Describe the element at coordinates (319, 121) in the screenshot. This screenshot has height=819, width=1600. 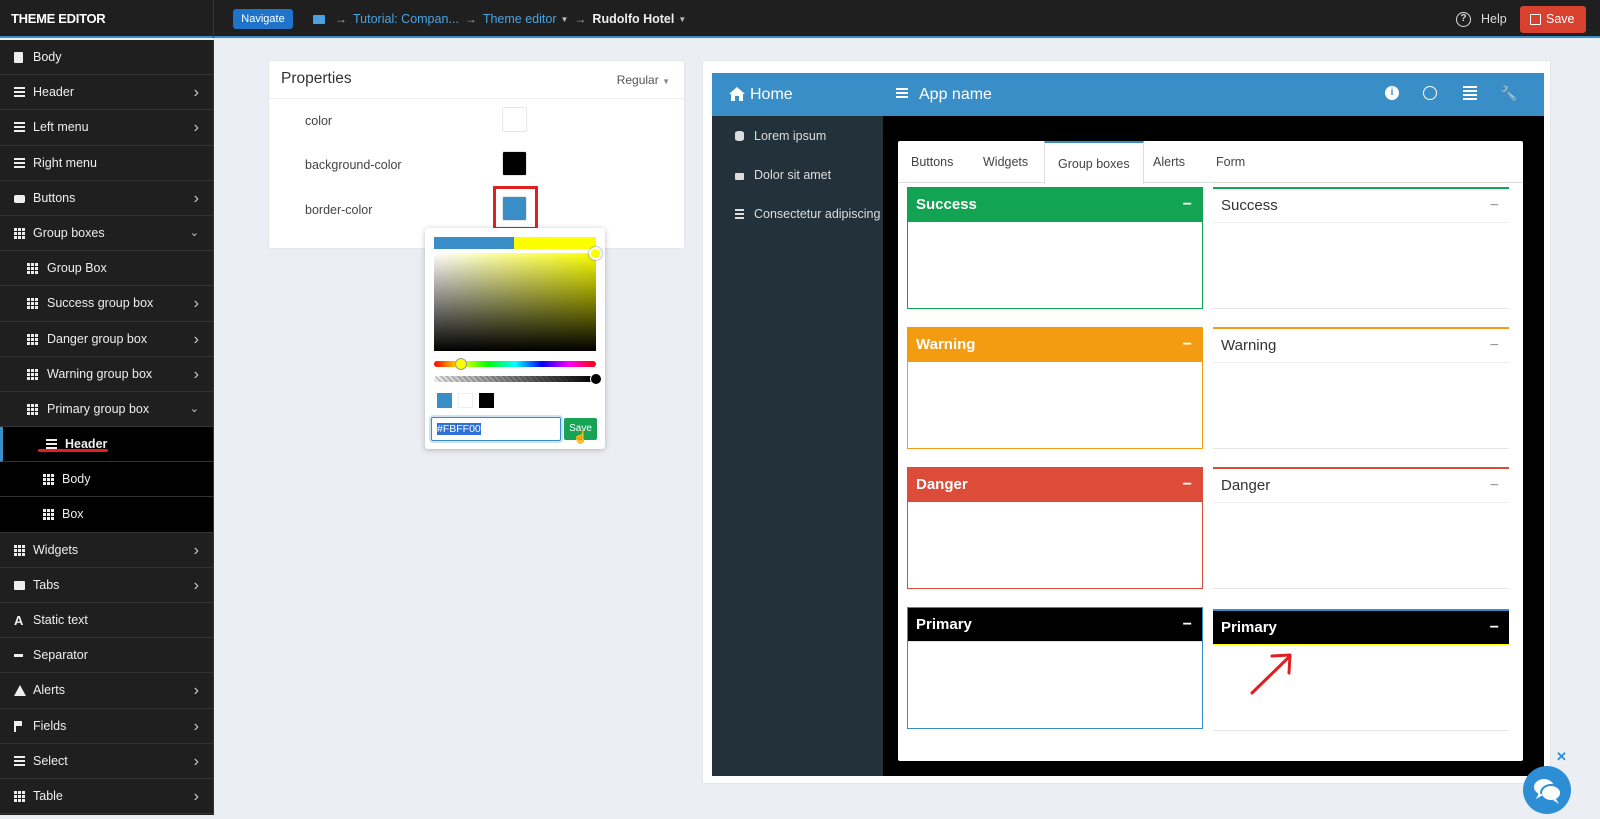
I see `property-label: color` at that location.